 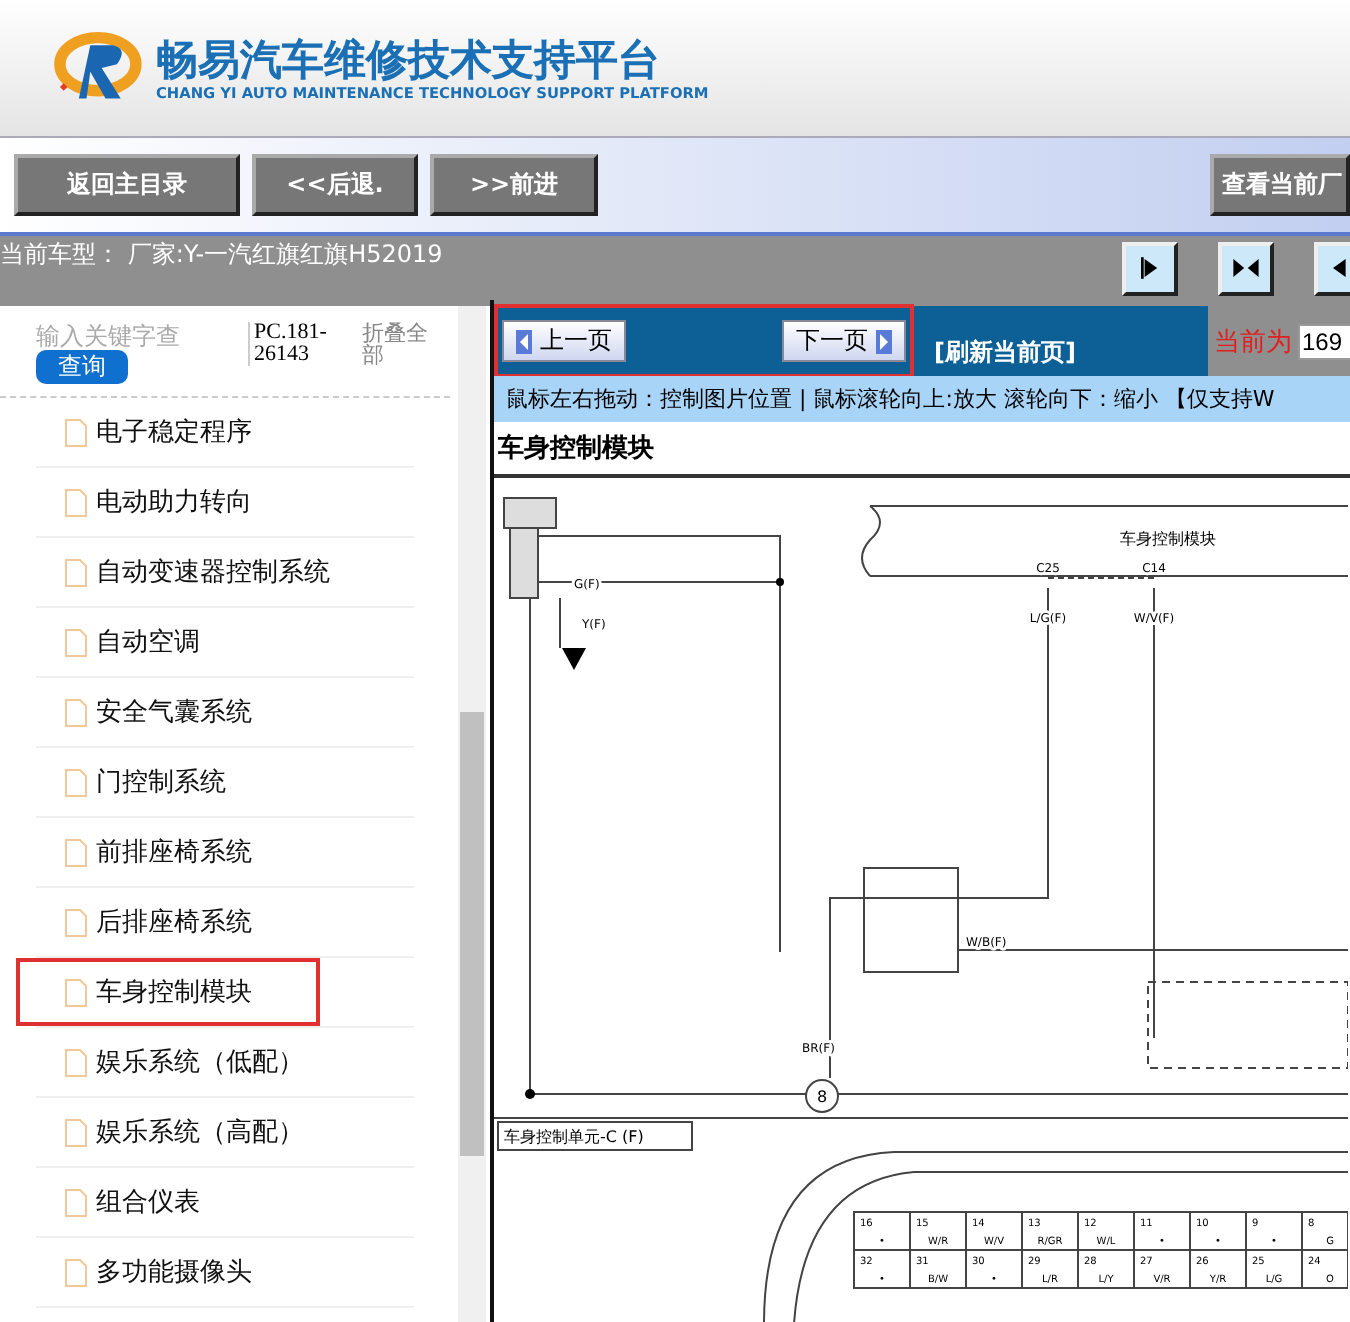 I want to click on diagram-label: 8, so click(x=822, y=1097).